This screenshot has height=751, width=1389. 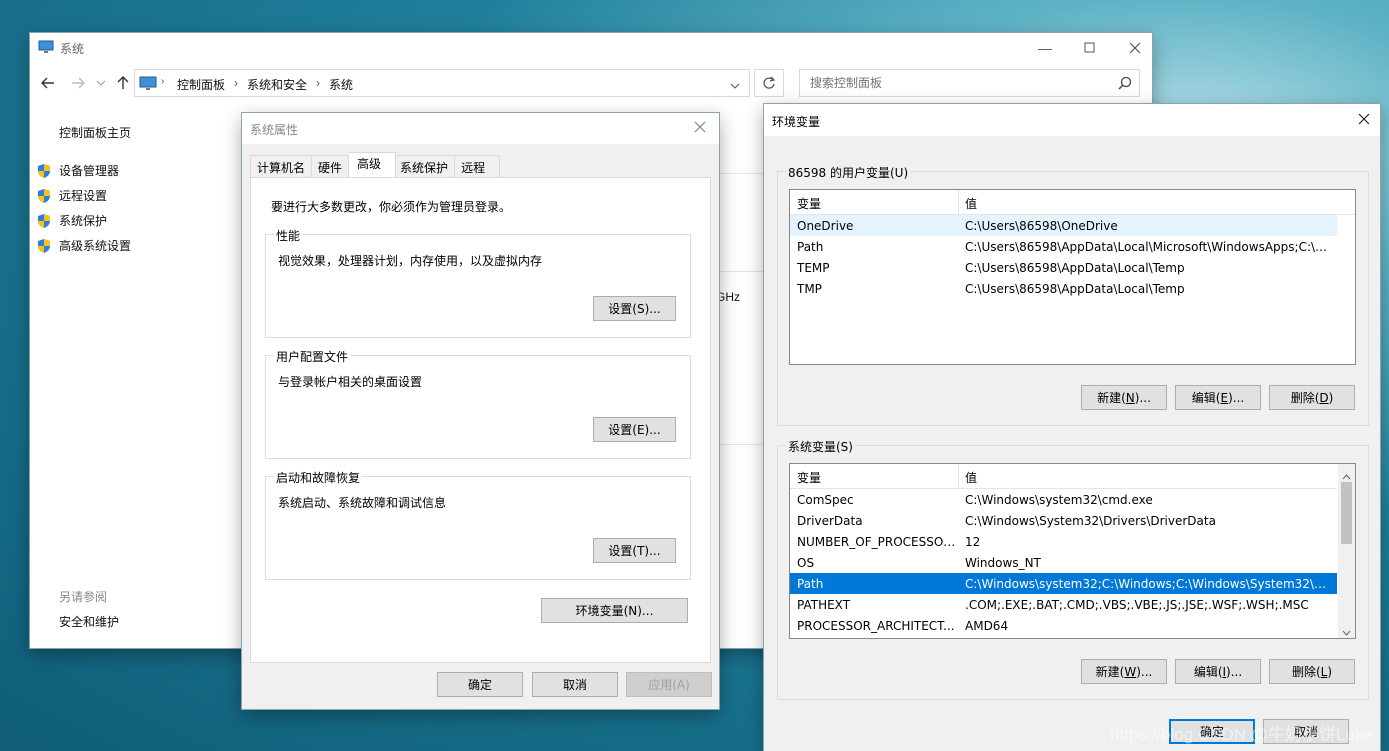 I want to click on breadcrumb-item: 系统和安全, so click(x=277, y=84).